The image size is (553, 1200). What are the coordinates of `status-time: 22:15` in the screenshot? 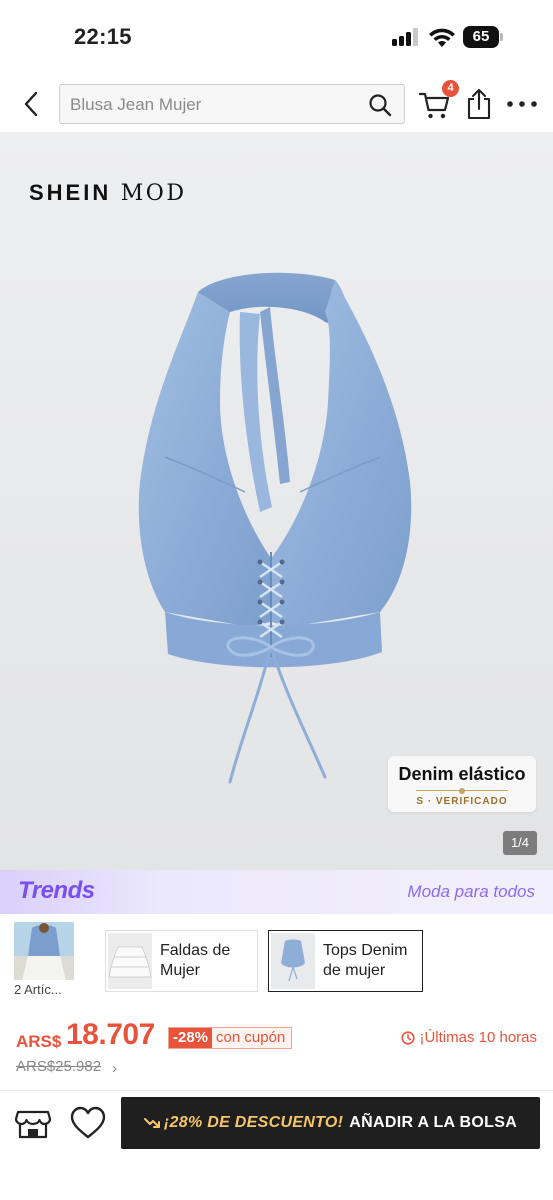 It's located at (103, 36).